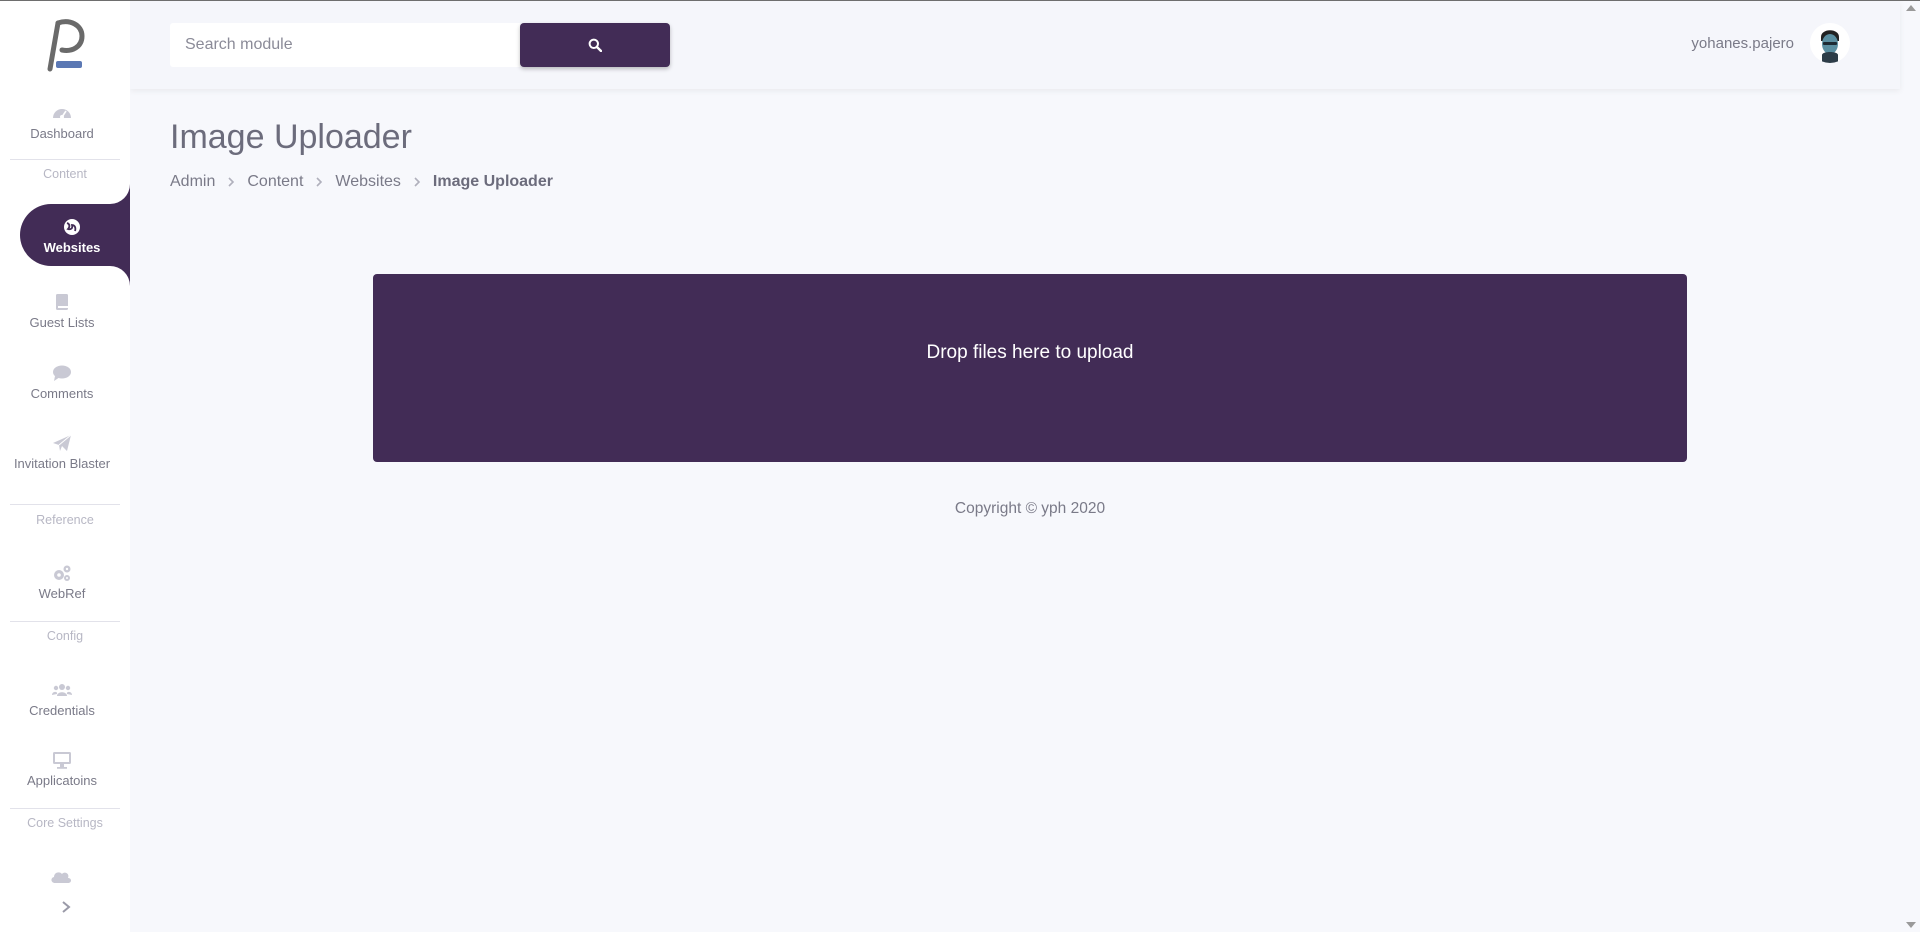 Image resolution: width=1920 pixels, height=932 pixels. What do you see at coordinates (62, 302) in the screenshot?
I see `book-icon` at bounding box center [62, 302].